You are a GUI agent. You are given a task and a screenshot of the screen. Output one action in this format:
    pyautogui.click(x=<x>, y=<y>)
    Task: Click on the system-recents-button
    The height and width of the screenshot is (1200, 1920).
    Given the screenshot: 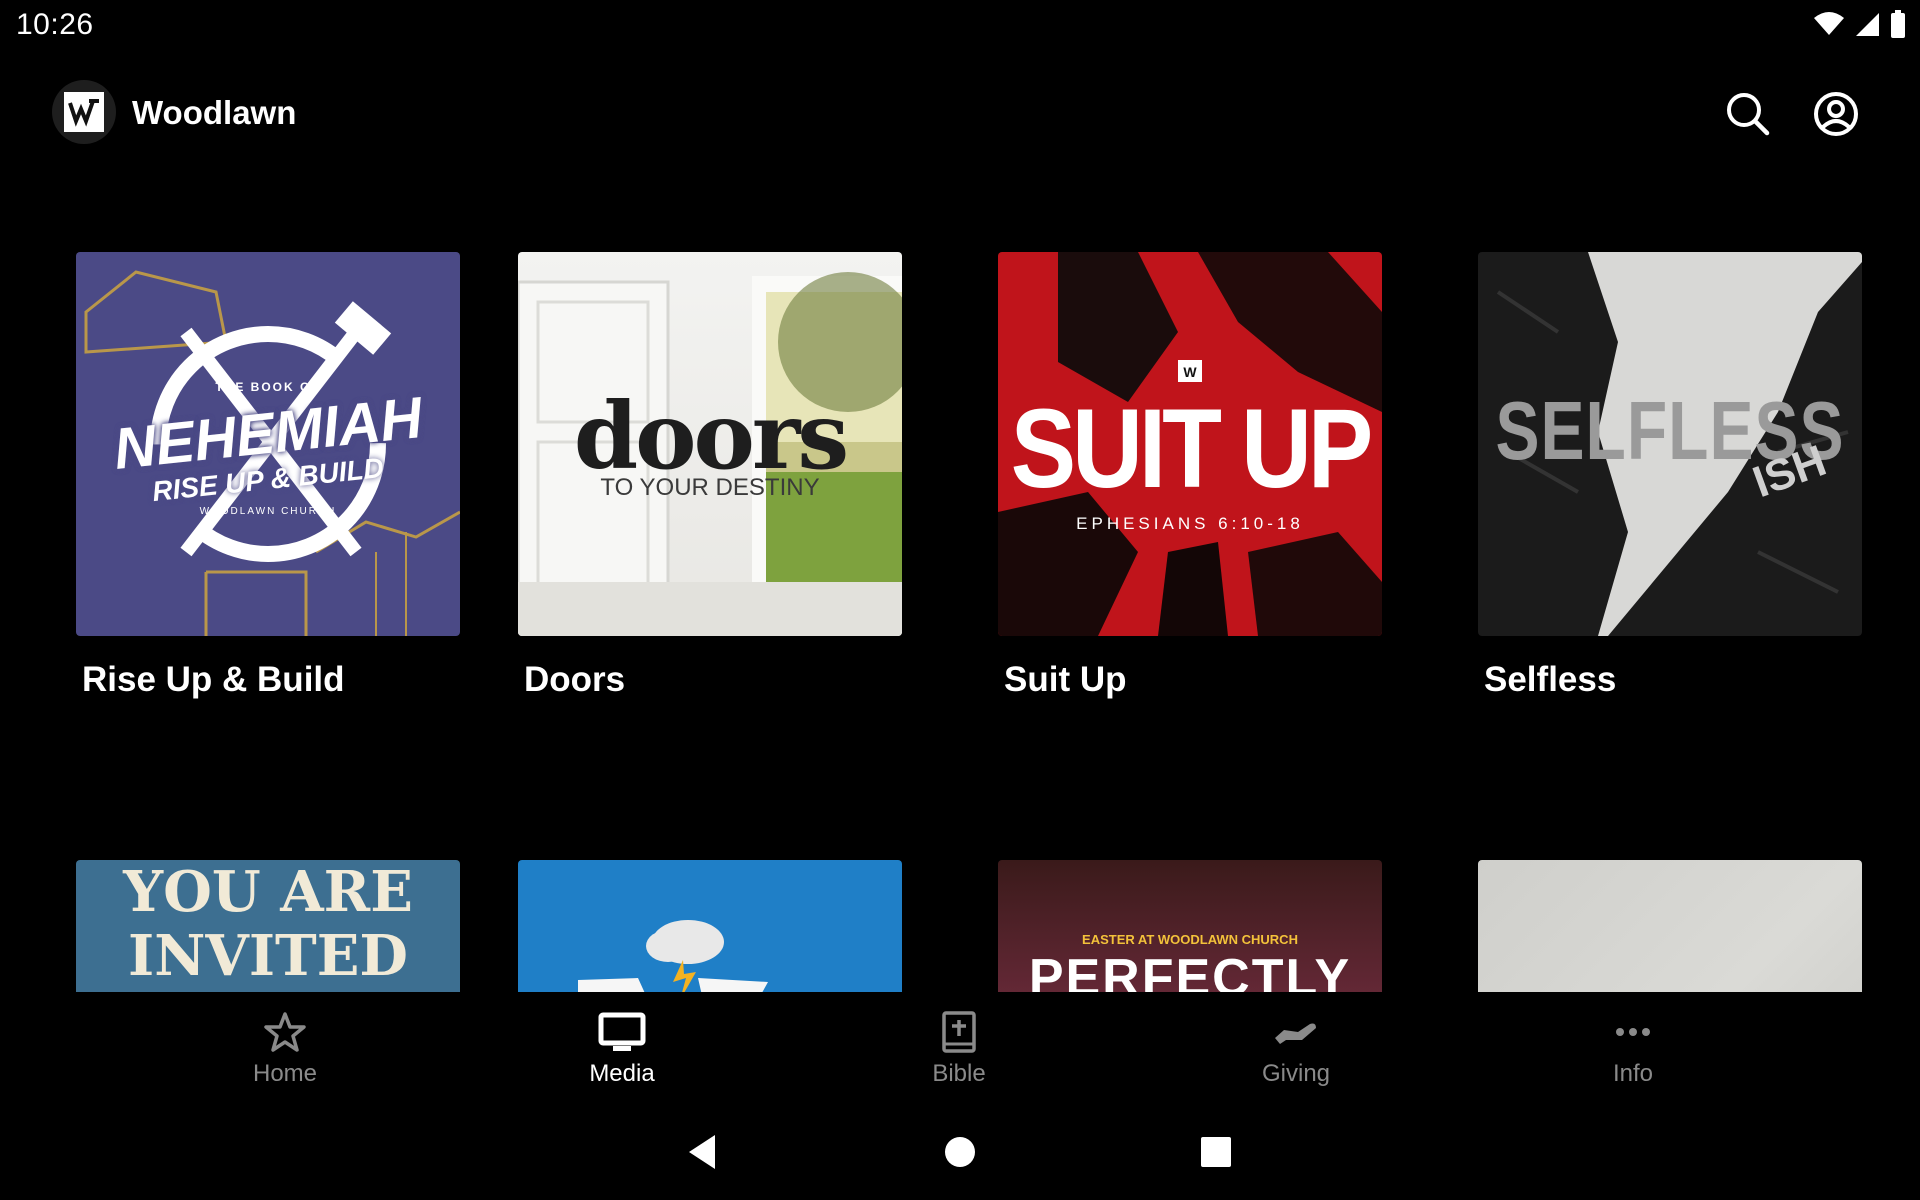 What is the action you would take?
    pyautogui.click(x=1216, y=1152)
    